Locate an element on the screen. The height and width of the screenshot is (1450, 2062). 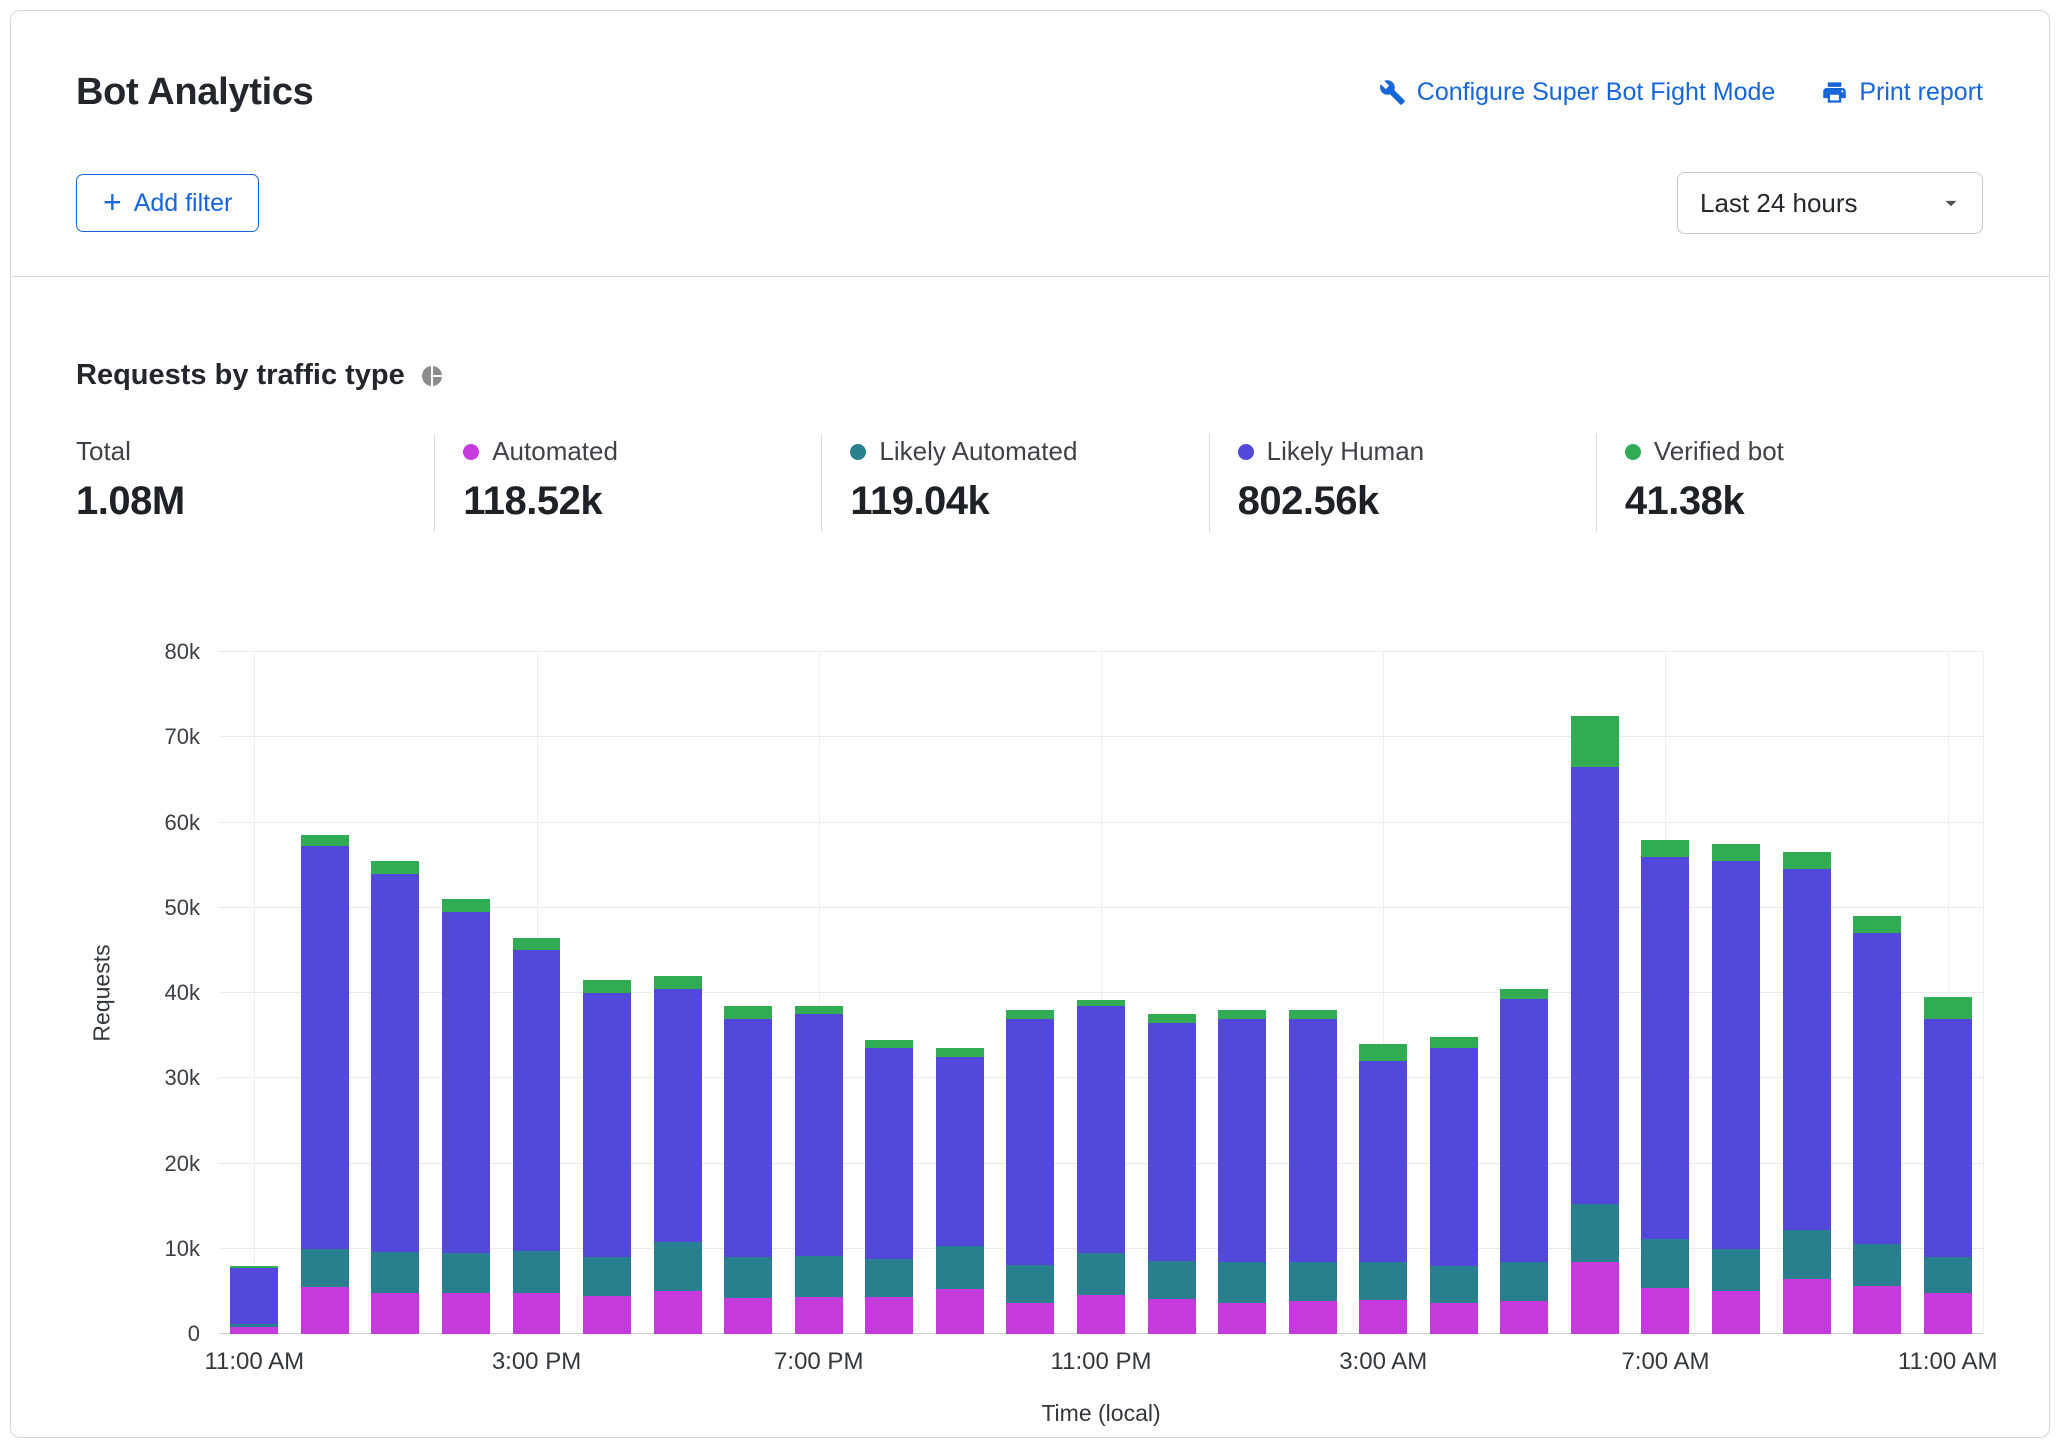
stat-automated: Automated 118.52k is located at coordinates (627, 483).